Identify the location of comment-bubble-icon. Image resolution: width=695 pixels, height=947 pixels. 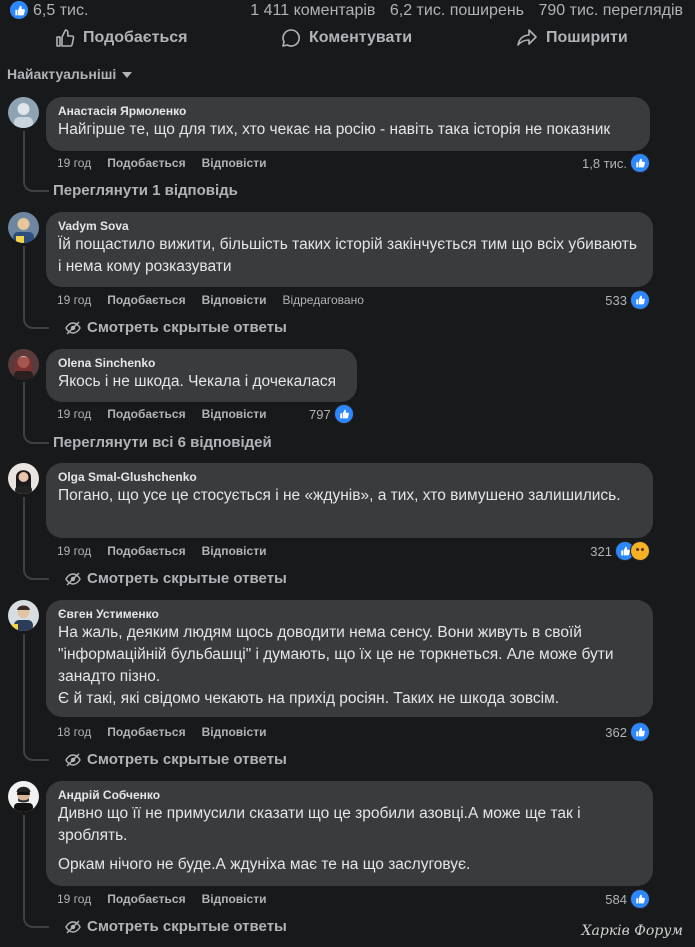
(291, 38).